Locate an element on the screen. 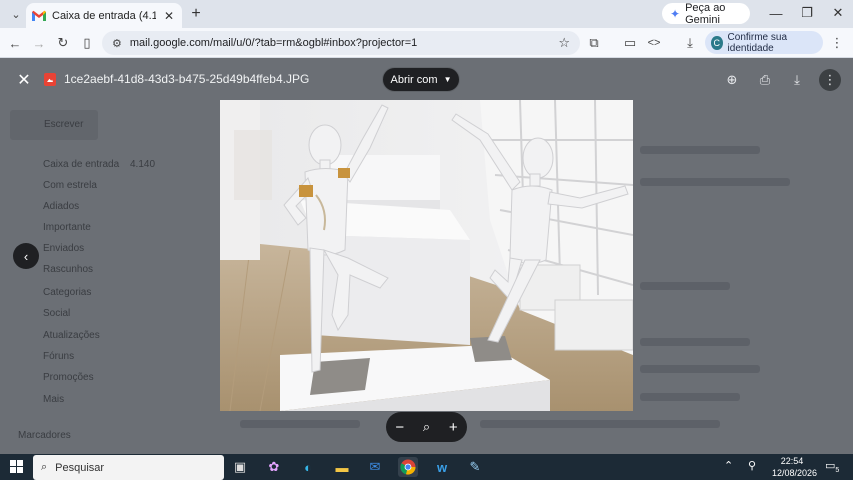 This screenshot has height=480, width=853. code-icon: <> is located at coordinates (654, 43).